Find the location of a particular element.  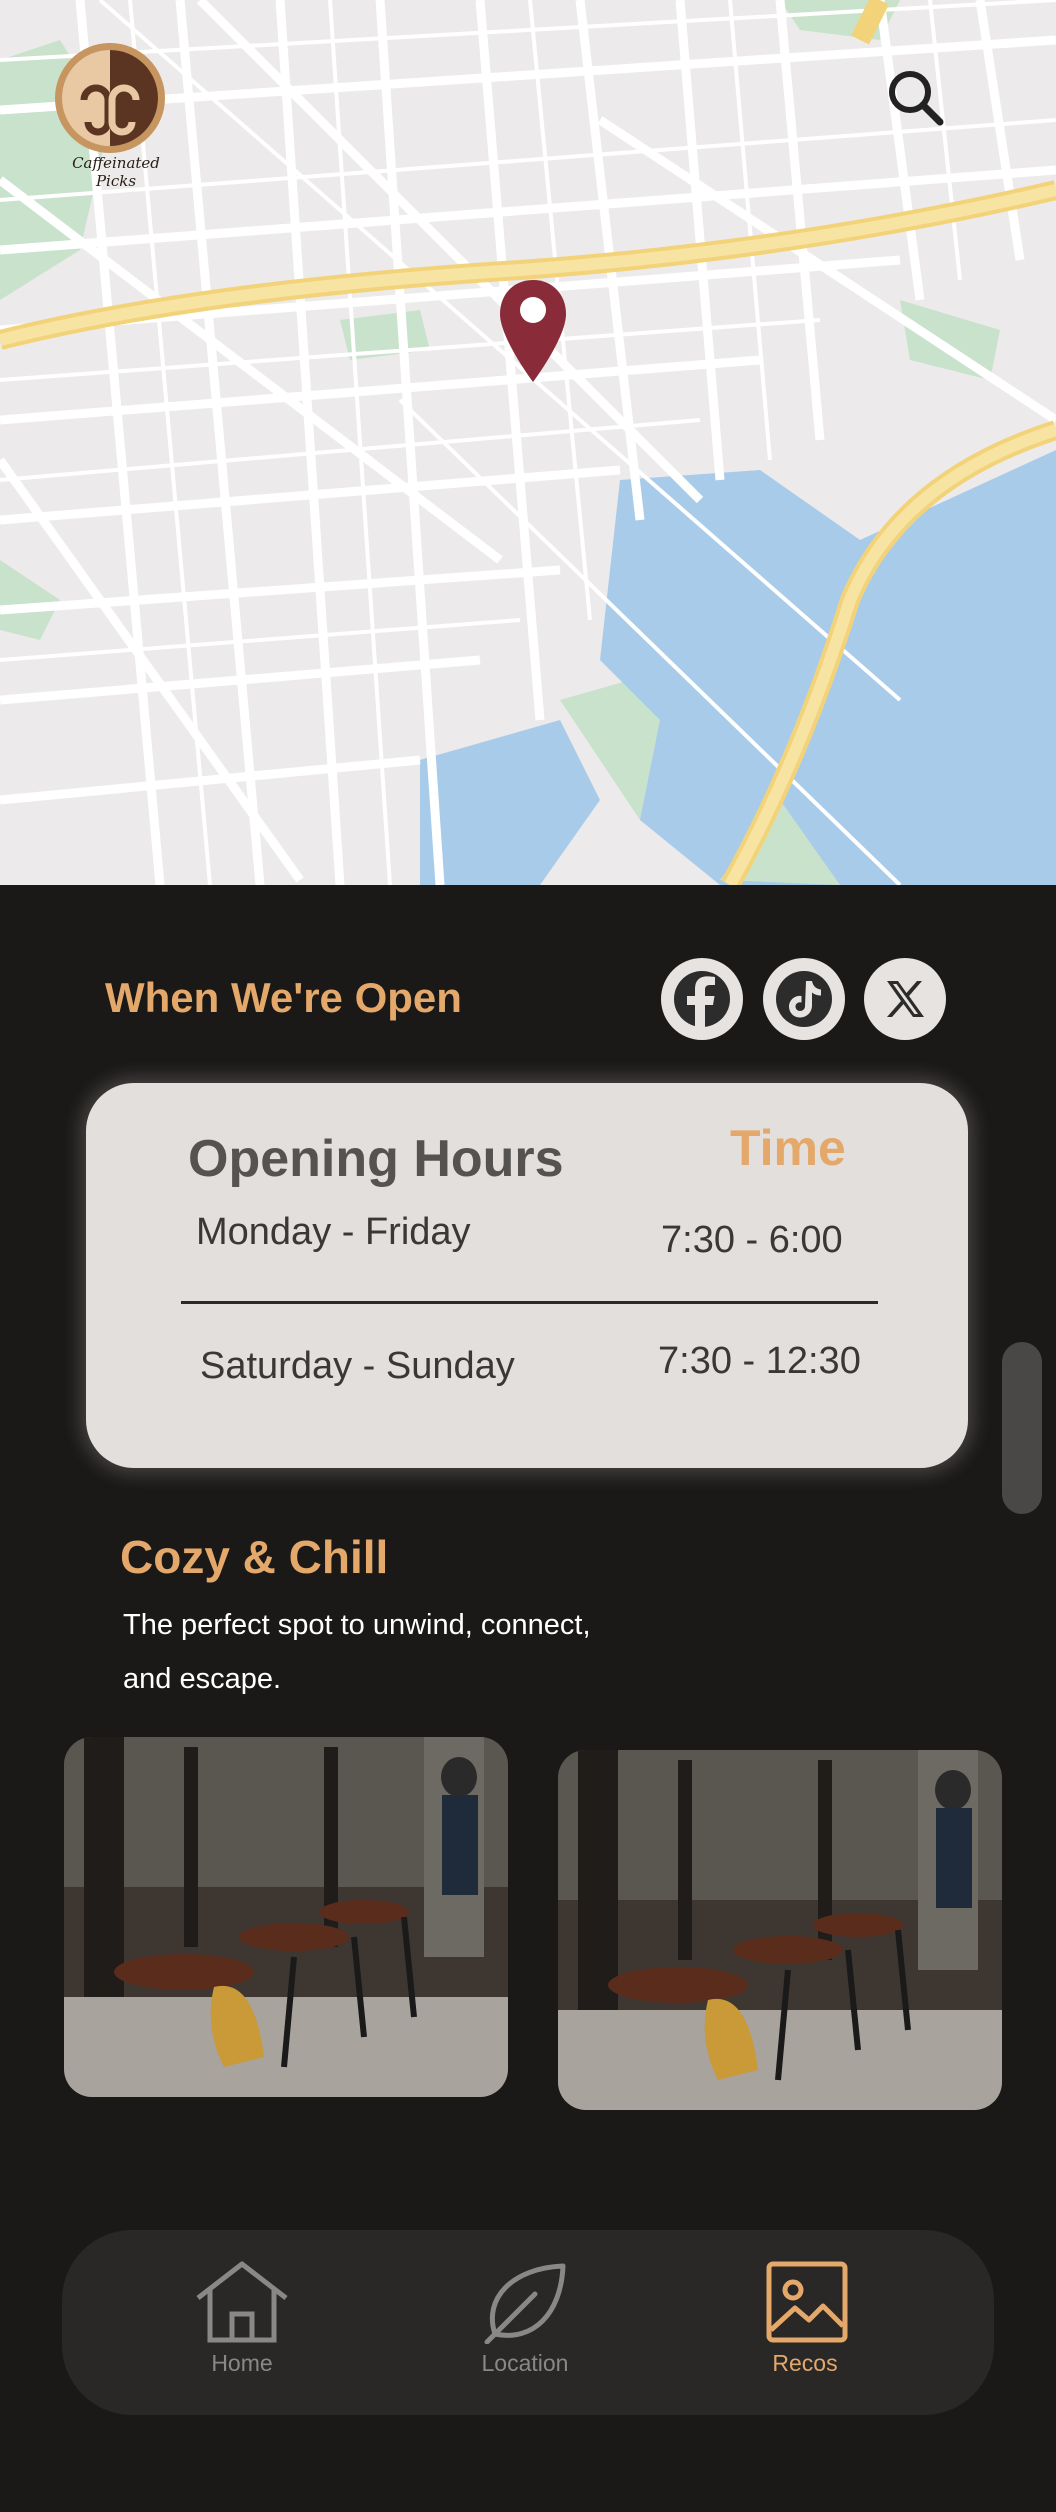

tiktok-button is located at coordinates (804, 999).